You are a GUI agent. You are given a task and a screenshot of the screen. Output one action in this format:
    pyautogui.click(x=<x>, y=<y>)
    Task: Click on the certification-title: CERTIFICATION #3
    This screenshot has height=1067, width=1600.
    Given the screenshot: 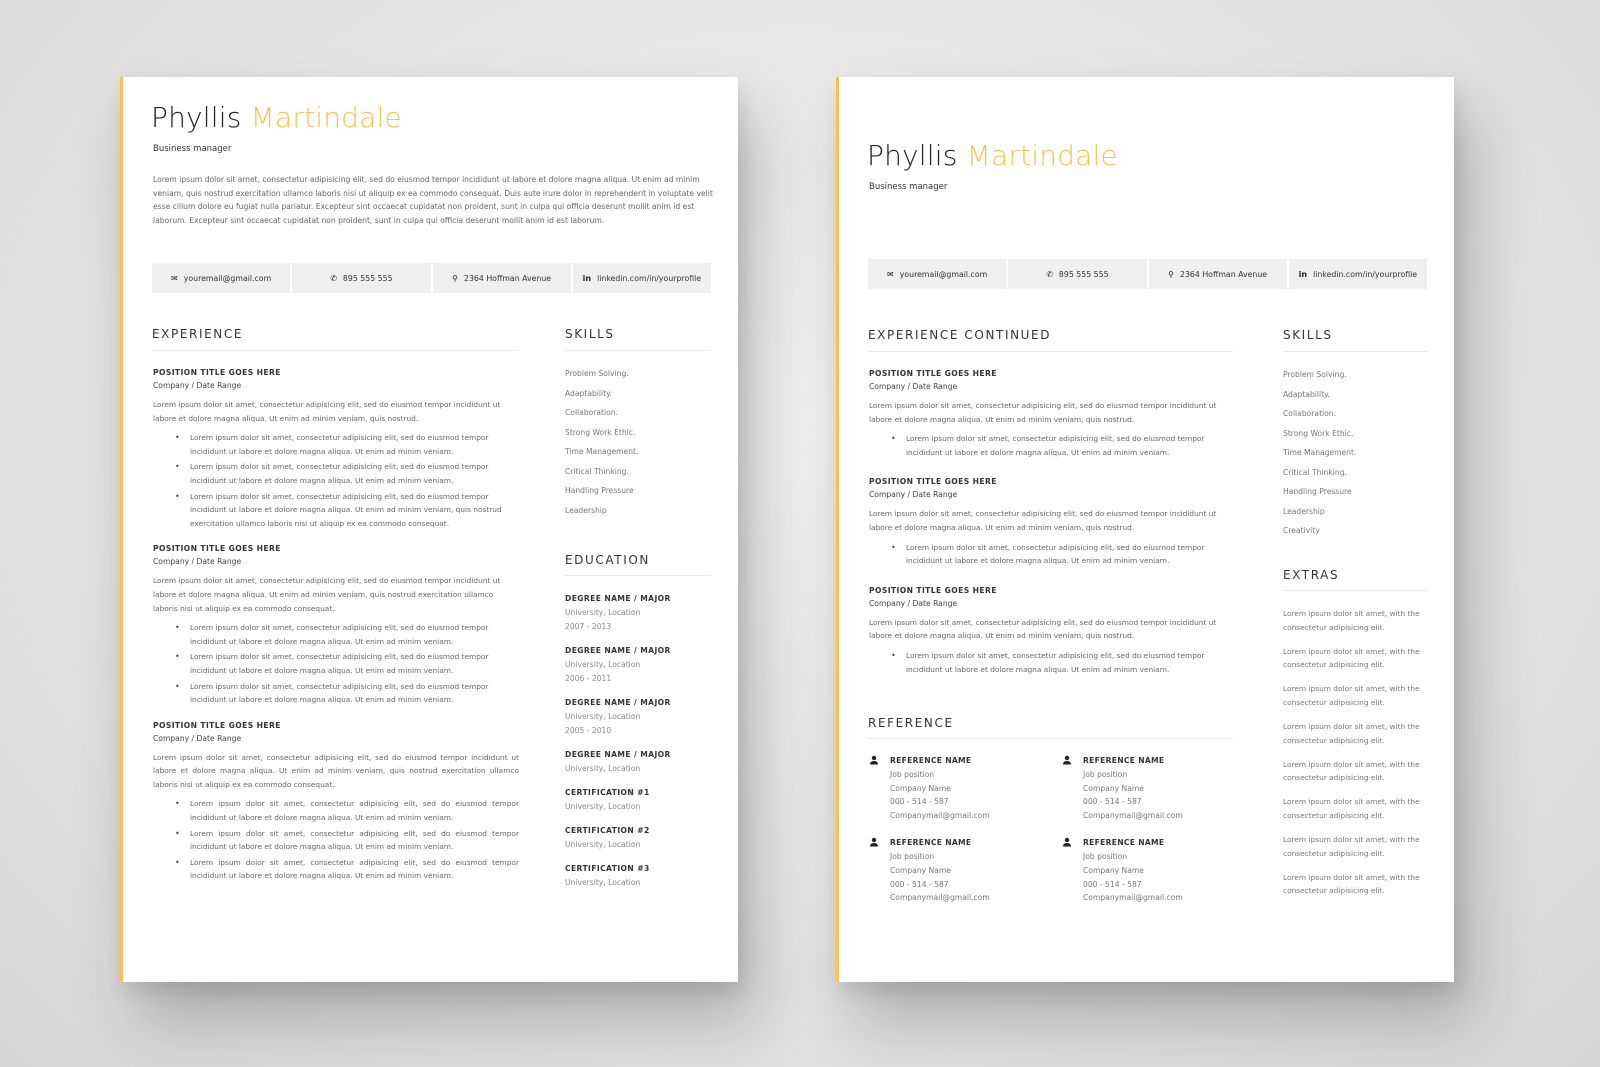 What is the action you would take?
    pyautogui.click(x=607, y=868)
    